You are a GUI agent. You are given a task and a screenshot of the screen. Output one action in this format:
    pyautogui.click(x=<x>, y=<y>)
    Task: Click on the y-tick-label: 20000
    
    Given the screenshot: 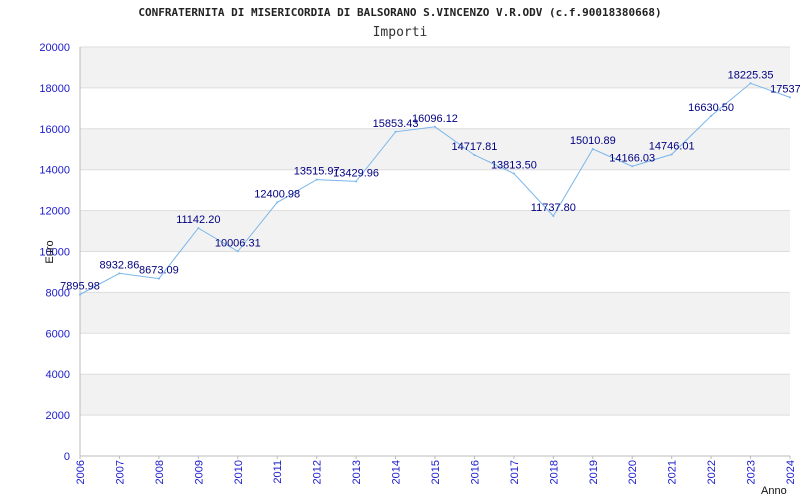 What is the action you would take?
    pyautogui.click(x=54, y=48)
    